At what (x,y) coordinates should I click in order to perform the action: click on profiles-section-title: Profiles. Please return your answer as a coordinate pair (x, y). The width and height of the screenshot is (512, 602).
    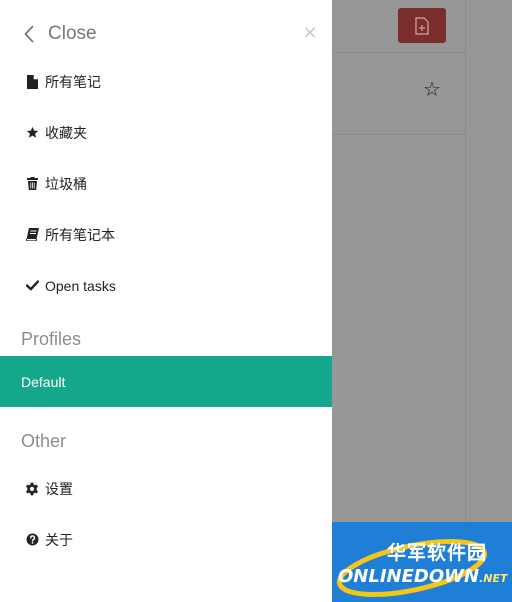
    Looking at the image, I should click on (51, 339).